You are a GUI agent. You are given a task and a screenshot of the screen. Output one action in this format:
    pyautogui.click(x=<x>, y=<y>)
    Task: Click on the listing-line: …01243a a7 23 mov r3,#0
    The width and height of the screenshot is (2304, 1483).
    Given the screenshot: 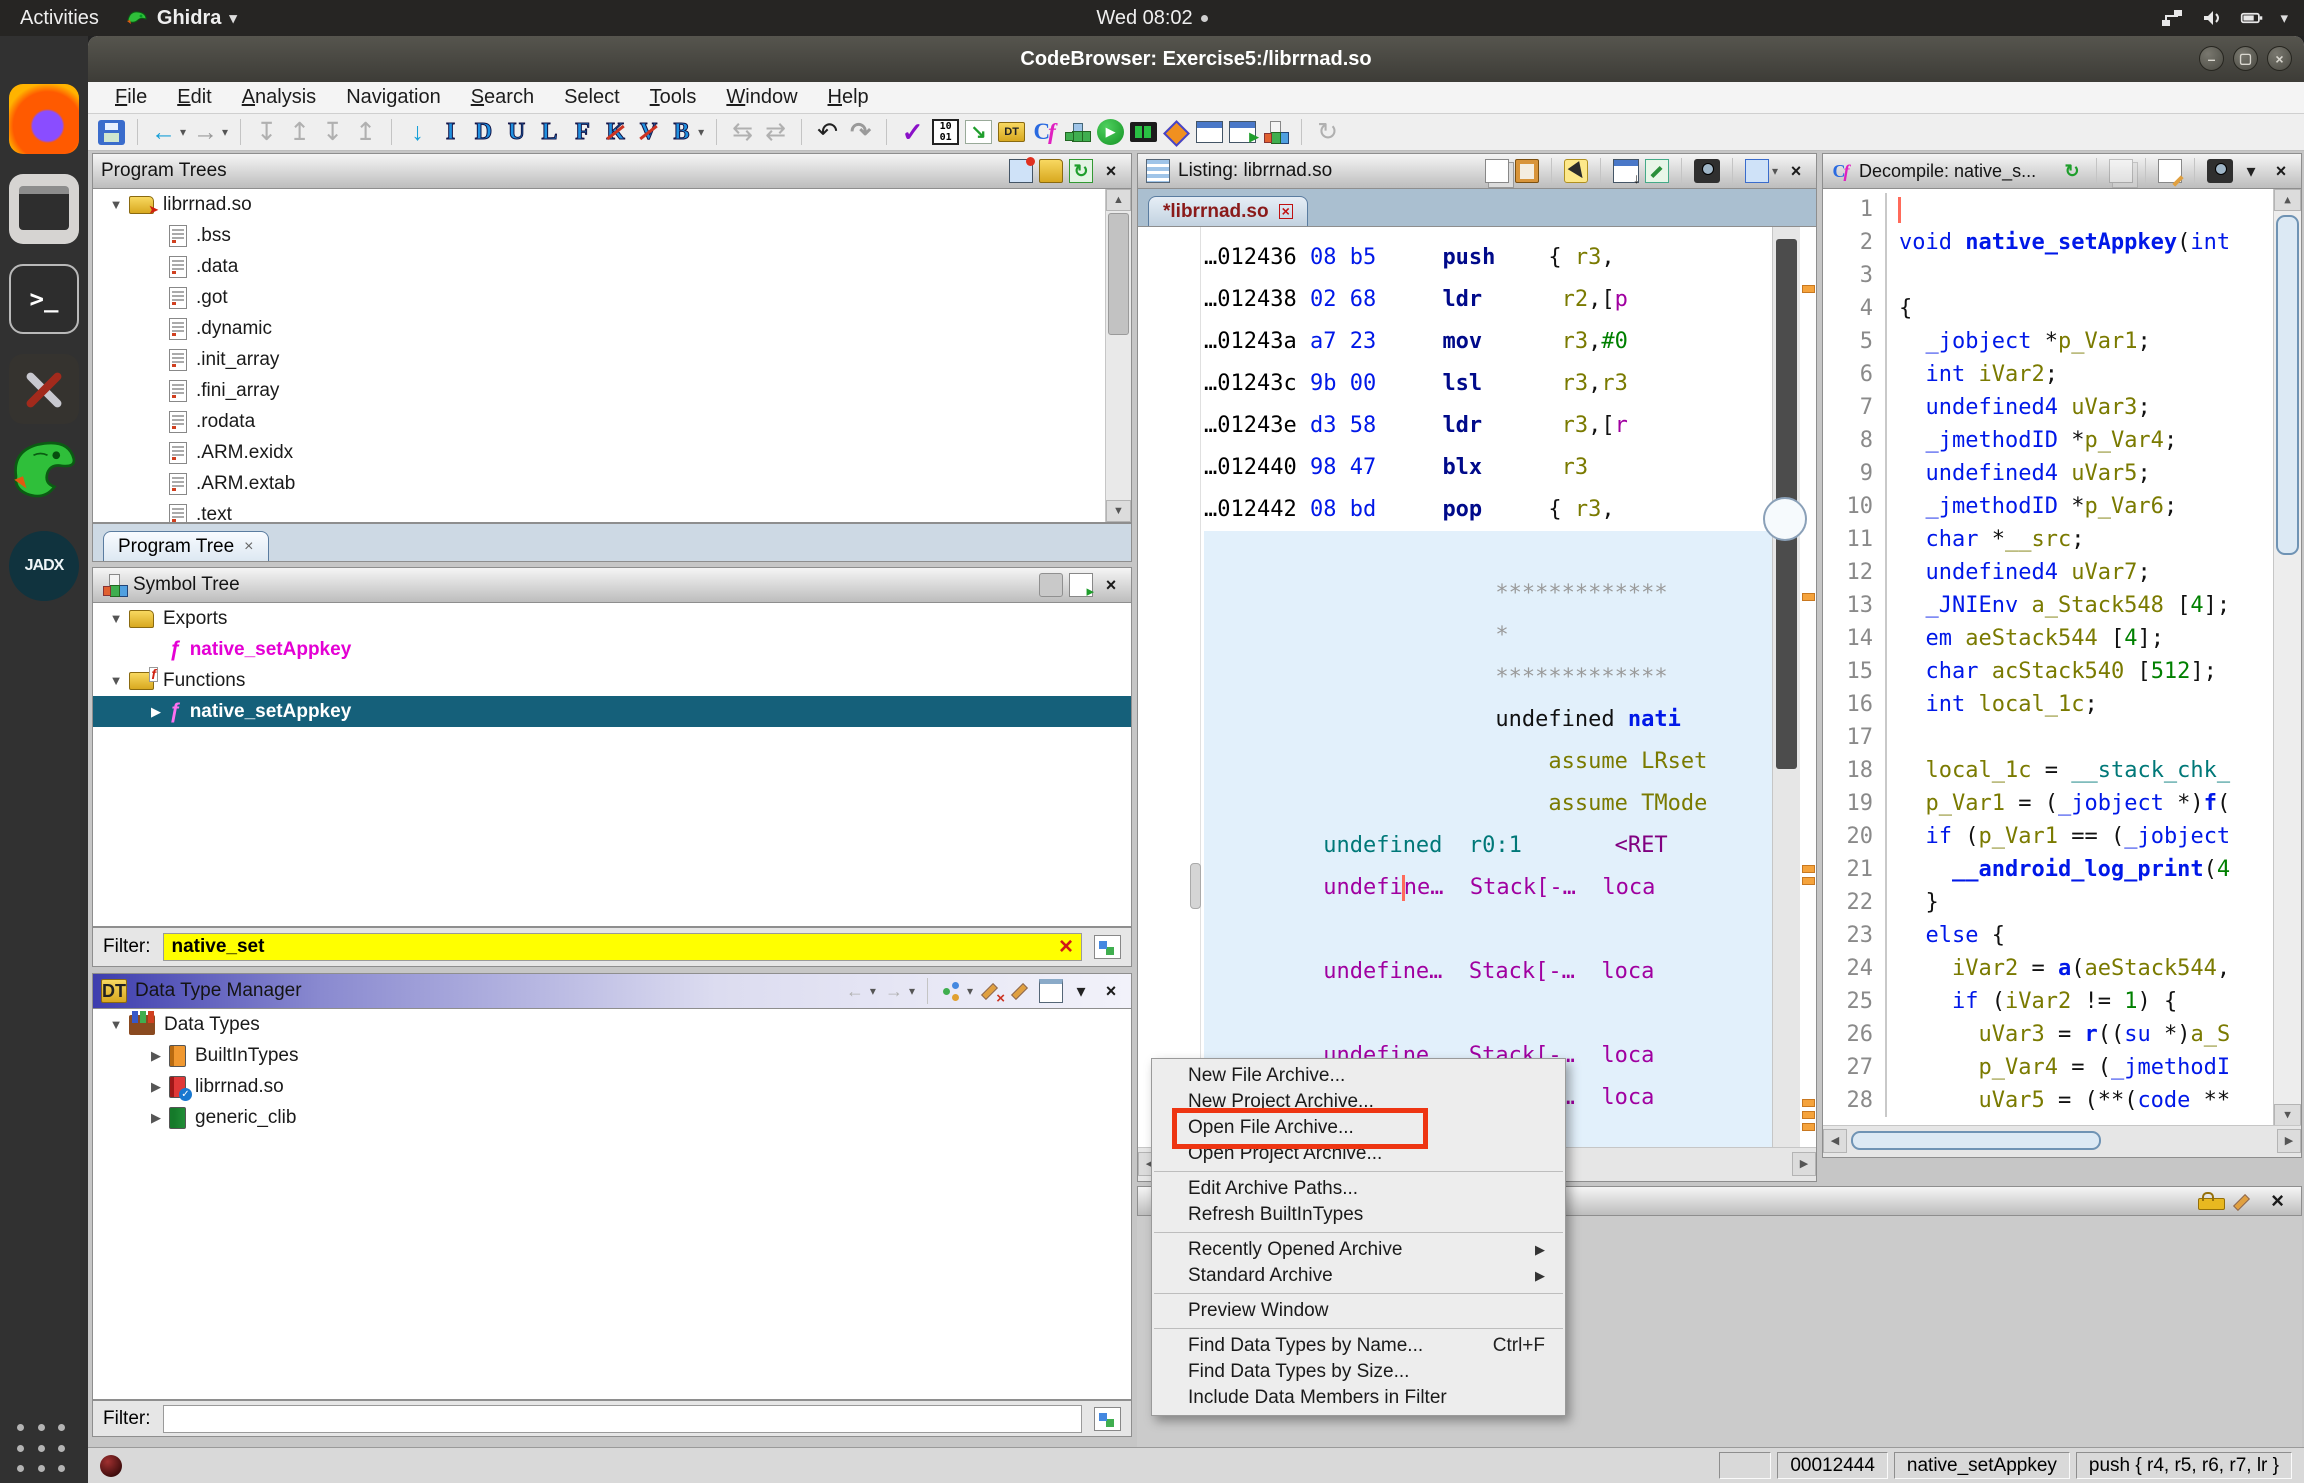 What is the action you would take?
    pyautogui.click(x=1488, y=342)
    